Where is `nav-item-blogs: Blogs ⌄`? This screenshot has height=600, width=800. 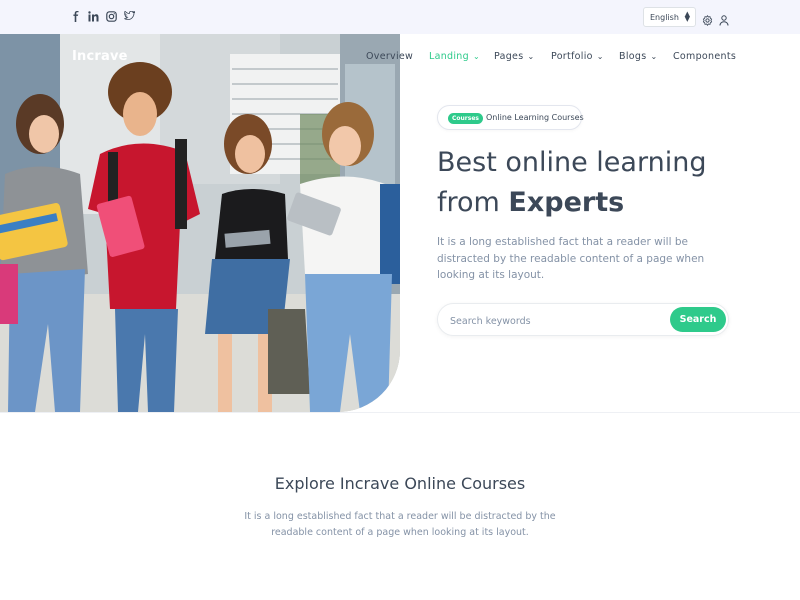
nav-item-blogs: Blogs ⌄ is located at coordinates (638, 56).